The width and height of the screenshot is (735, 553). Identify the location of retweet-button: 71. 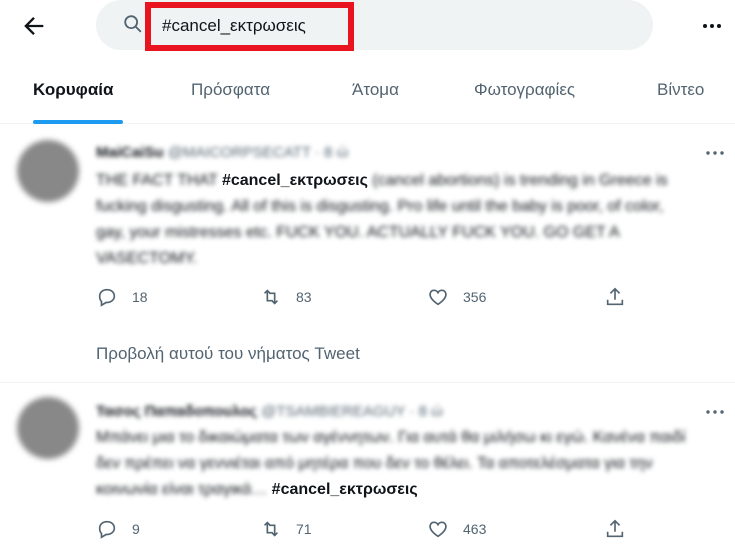
(286, 529).